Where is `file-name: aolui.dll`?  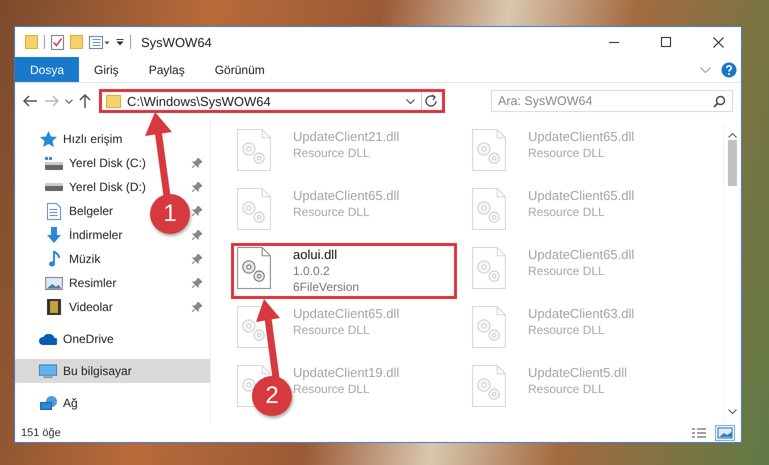
file-name: aolui.dll is located at coordinates (326, 254).